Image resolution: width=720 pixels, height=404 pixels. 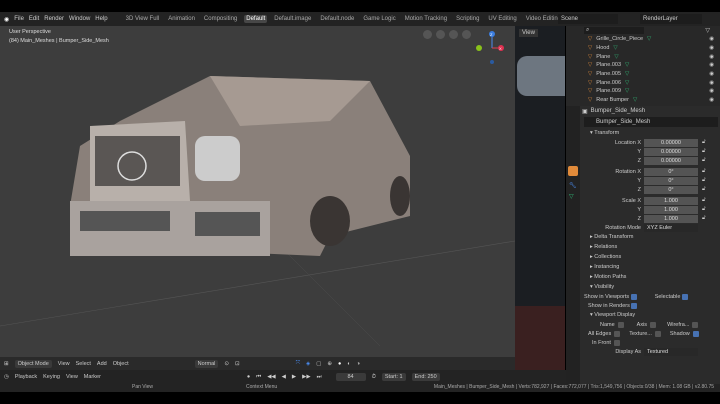 What do you see at coordinates (226, 364) in the screenshot?
I see `pivot-icon: ⊙` at bounding box center [226, 364].